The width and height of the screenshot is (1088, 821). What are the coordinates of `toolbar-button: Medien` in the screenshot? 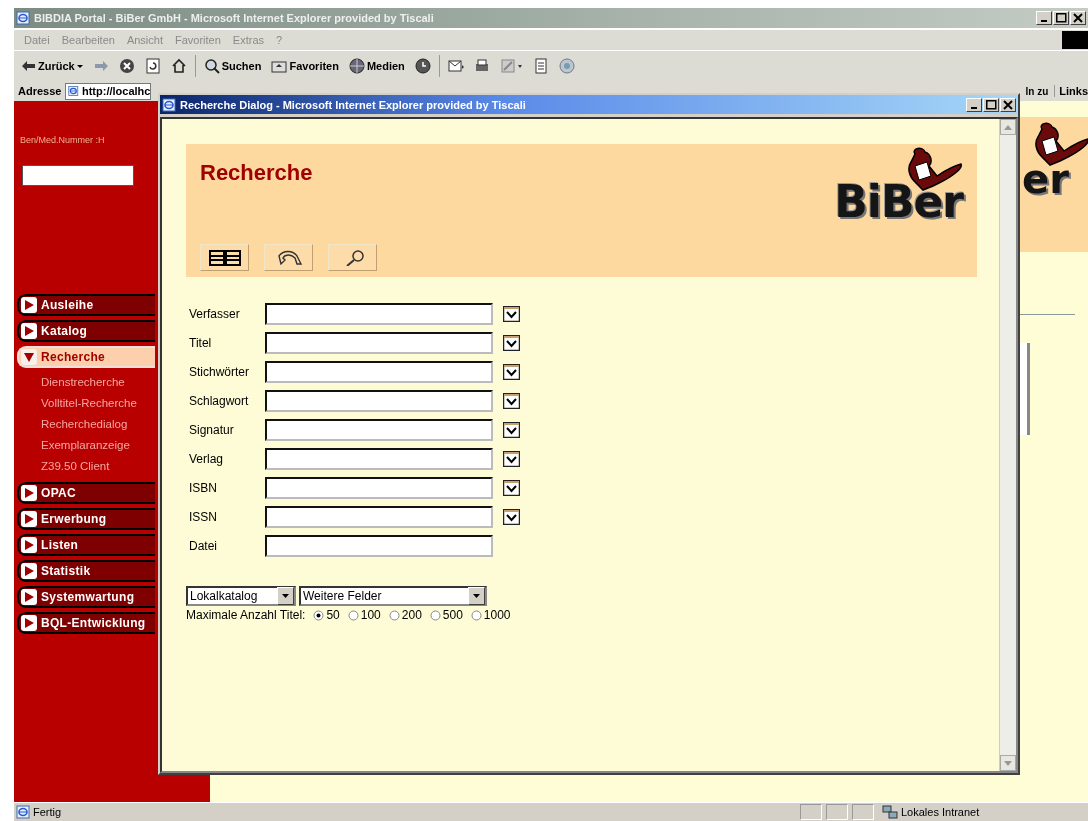 It's located at (376, 66).